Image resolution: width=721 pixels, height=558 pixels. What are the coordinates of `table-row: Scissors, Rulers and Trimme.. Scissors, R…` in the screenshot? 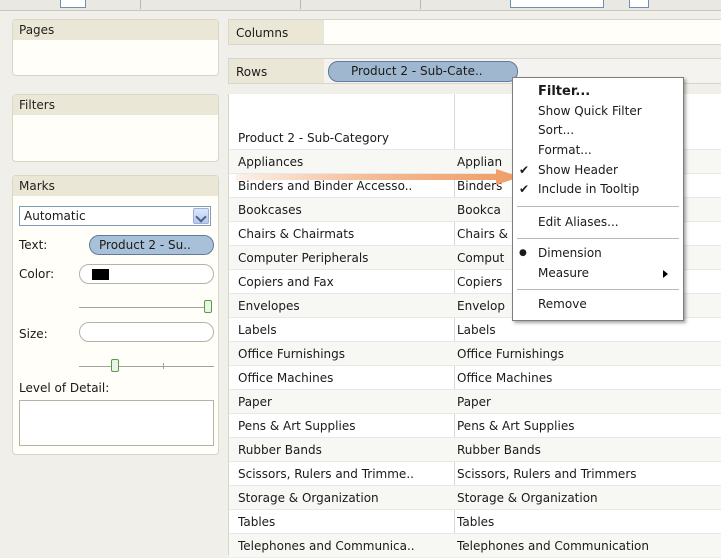 It's located at (475, 473).